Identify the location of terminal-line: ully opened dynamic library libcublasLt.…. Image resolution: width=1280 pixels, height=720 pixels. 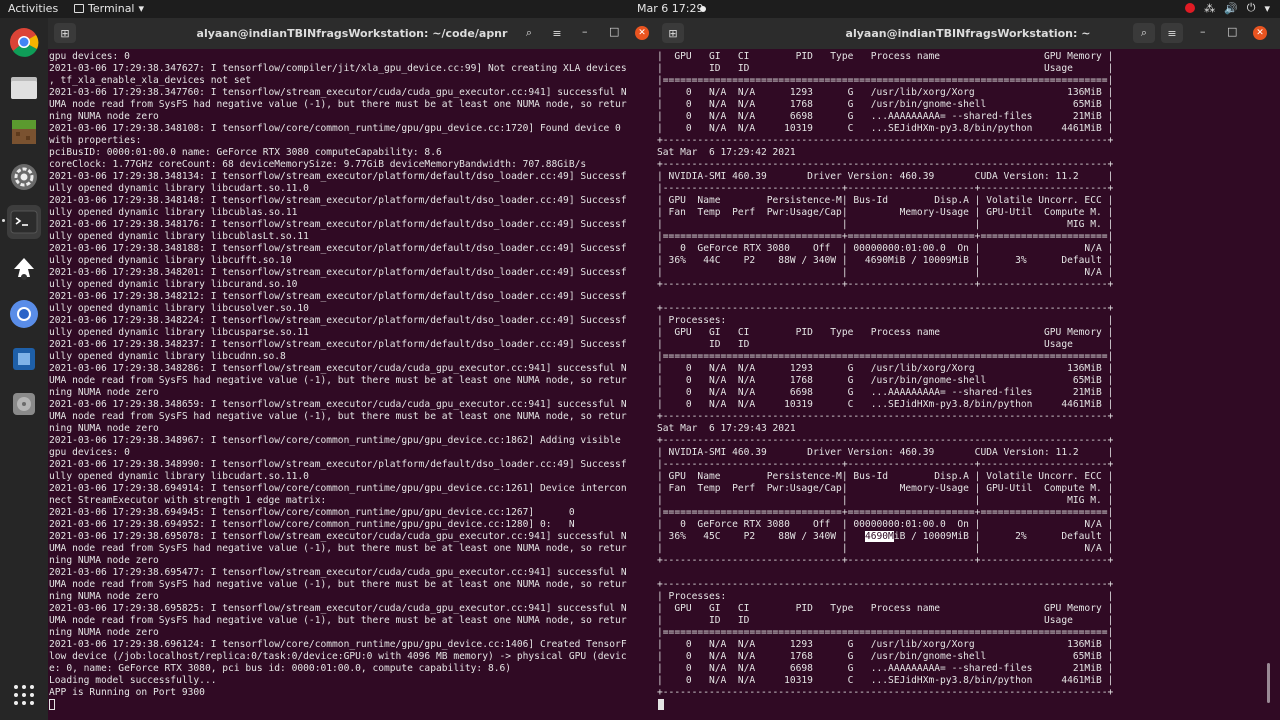
(179, 236).